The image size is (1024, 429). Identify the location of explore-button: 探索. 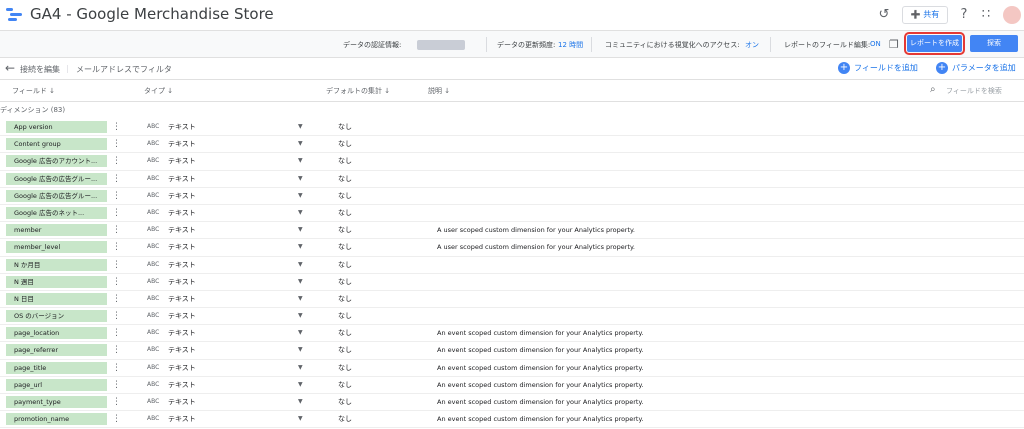
(994, 43).